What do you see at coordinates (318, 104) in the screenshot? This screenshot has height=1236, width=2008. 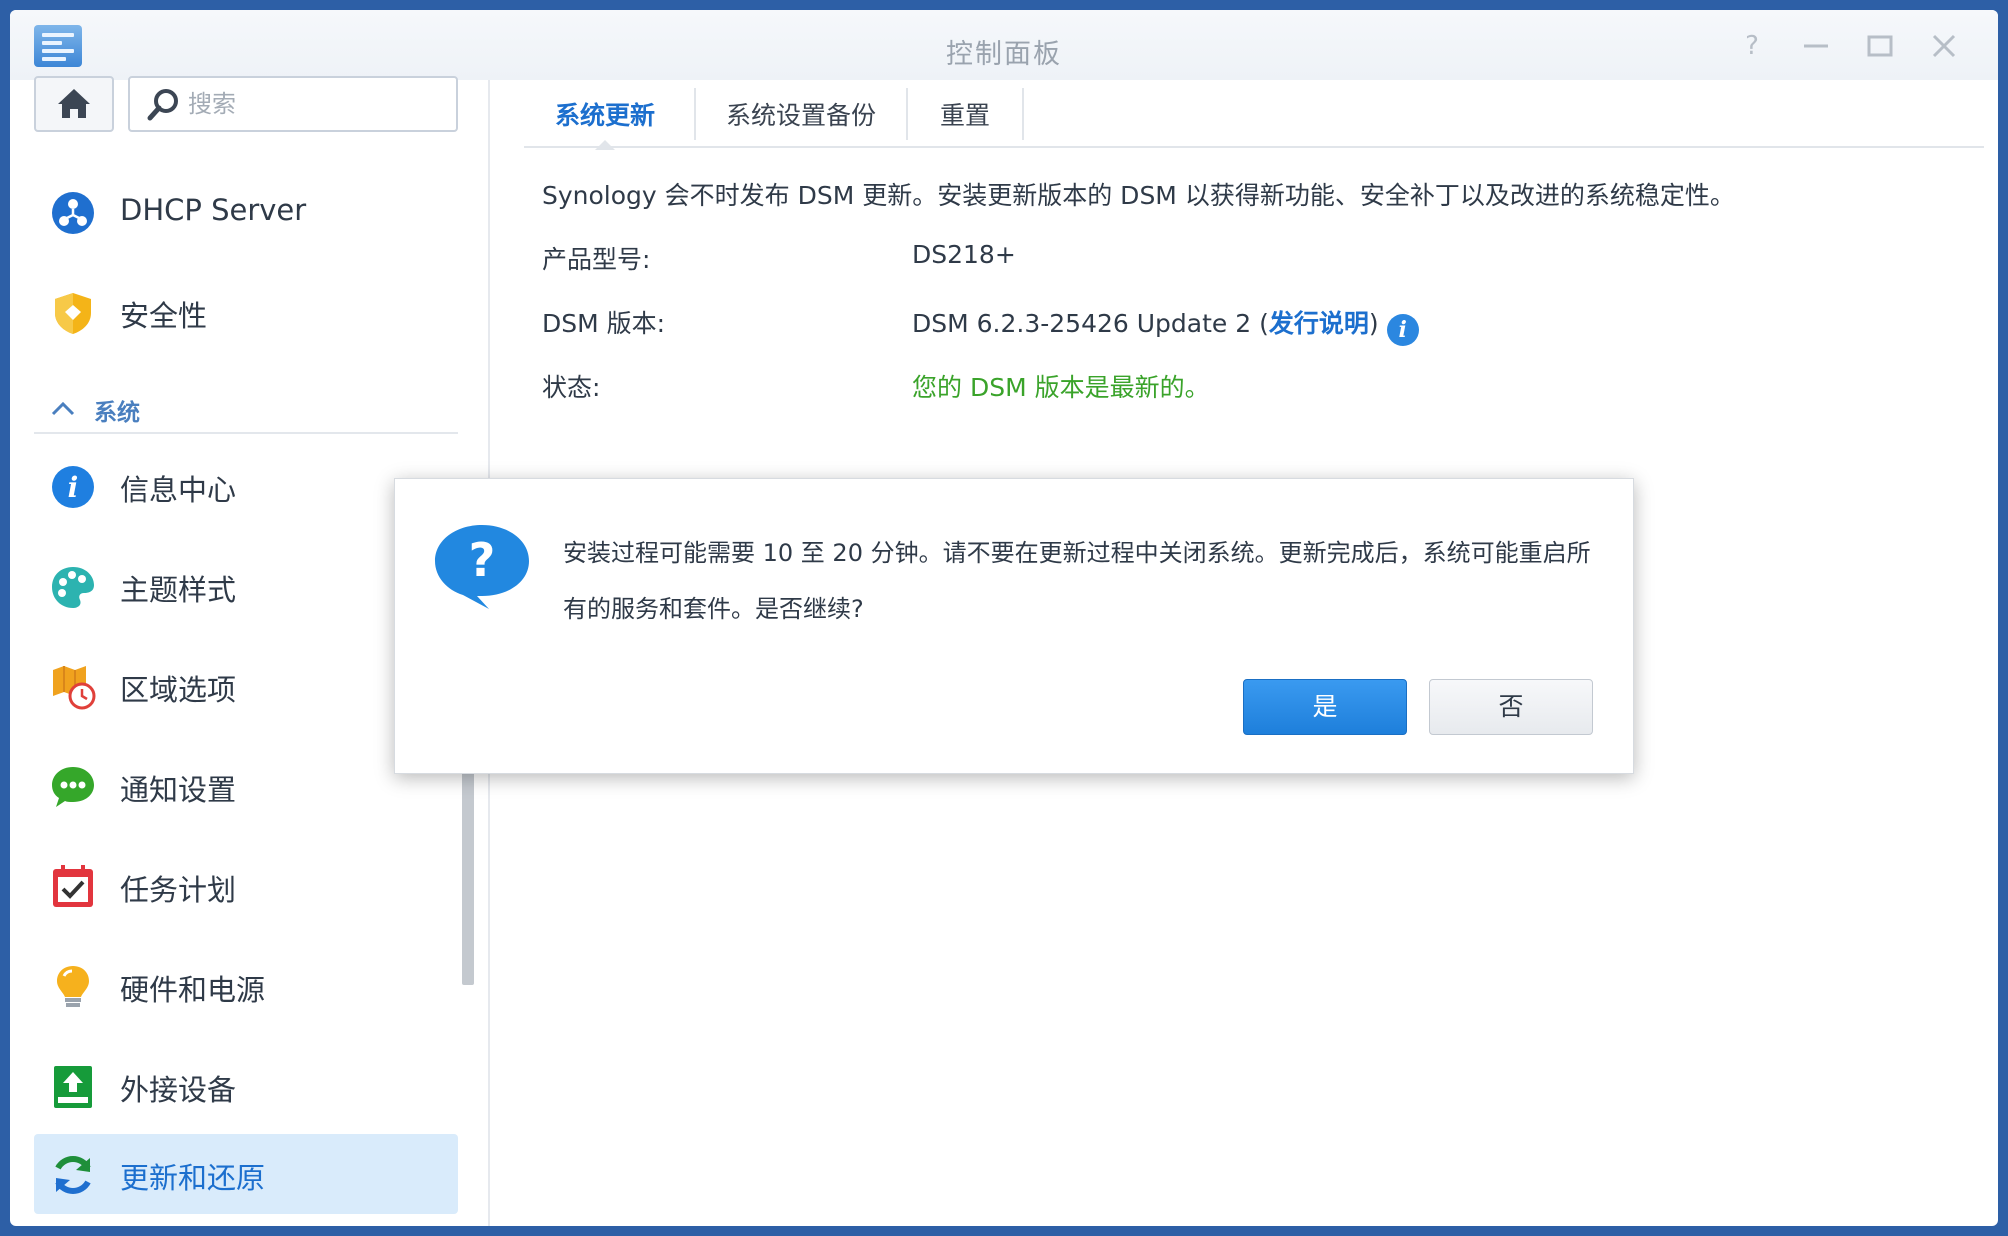 I see `search-input` at bounding box center [318, 104].